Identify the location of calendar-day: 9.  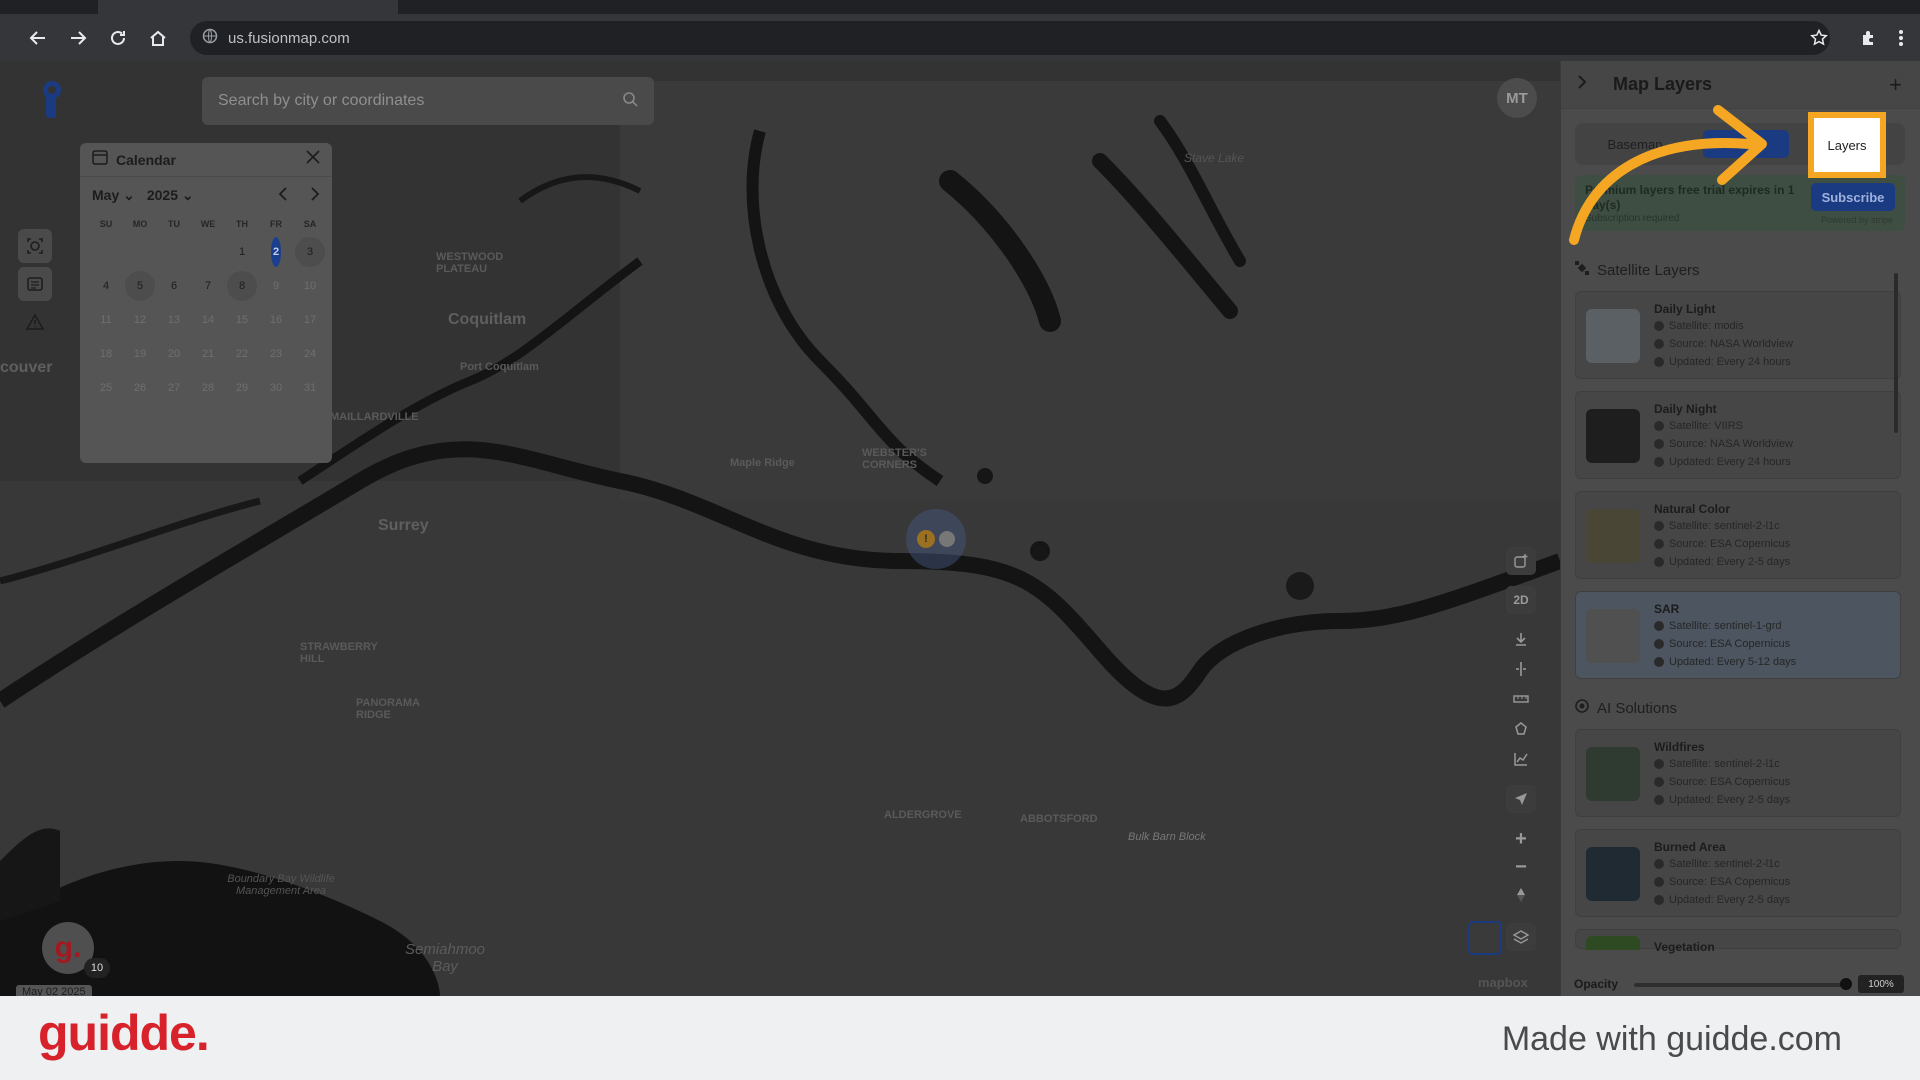
(276, 286).